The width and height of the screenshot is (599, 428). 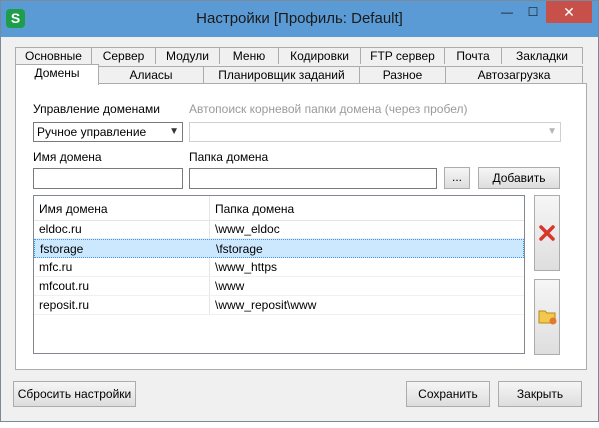 I want to click on table-row: reposit.ru \www_reposit\www, so click(x=279, y=305).